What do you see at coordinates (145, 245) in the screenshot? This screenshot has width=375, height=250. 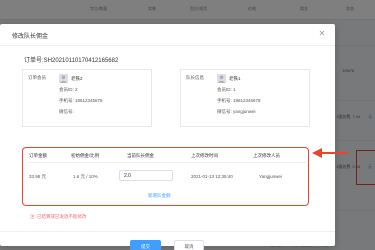 I see `submit-button: 提交` at bounding box center [145, 245].